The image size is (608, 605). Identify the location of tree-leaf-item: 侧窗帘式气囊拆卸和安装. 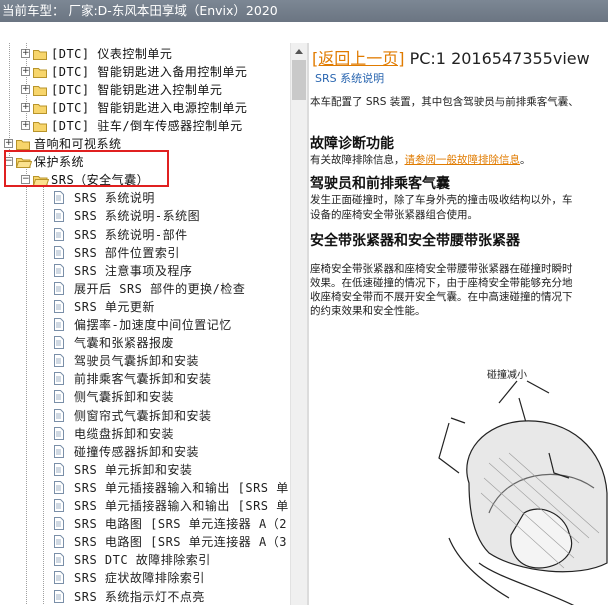
(133, 415).